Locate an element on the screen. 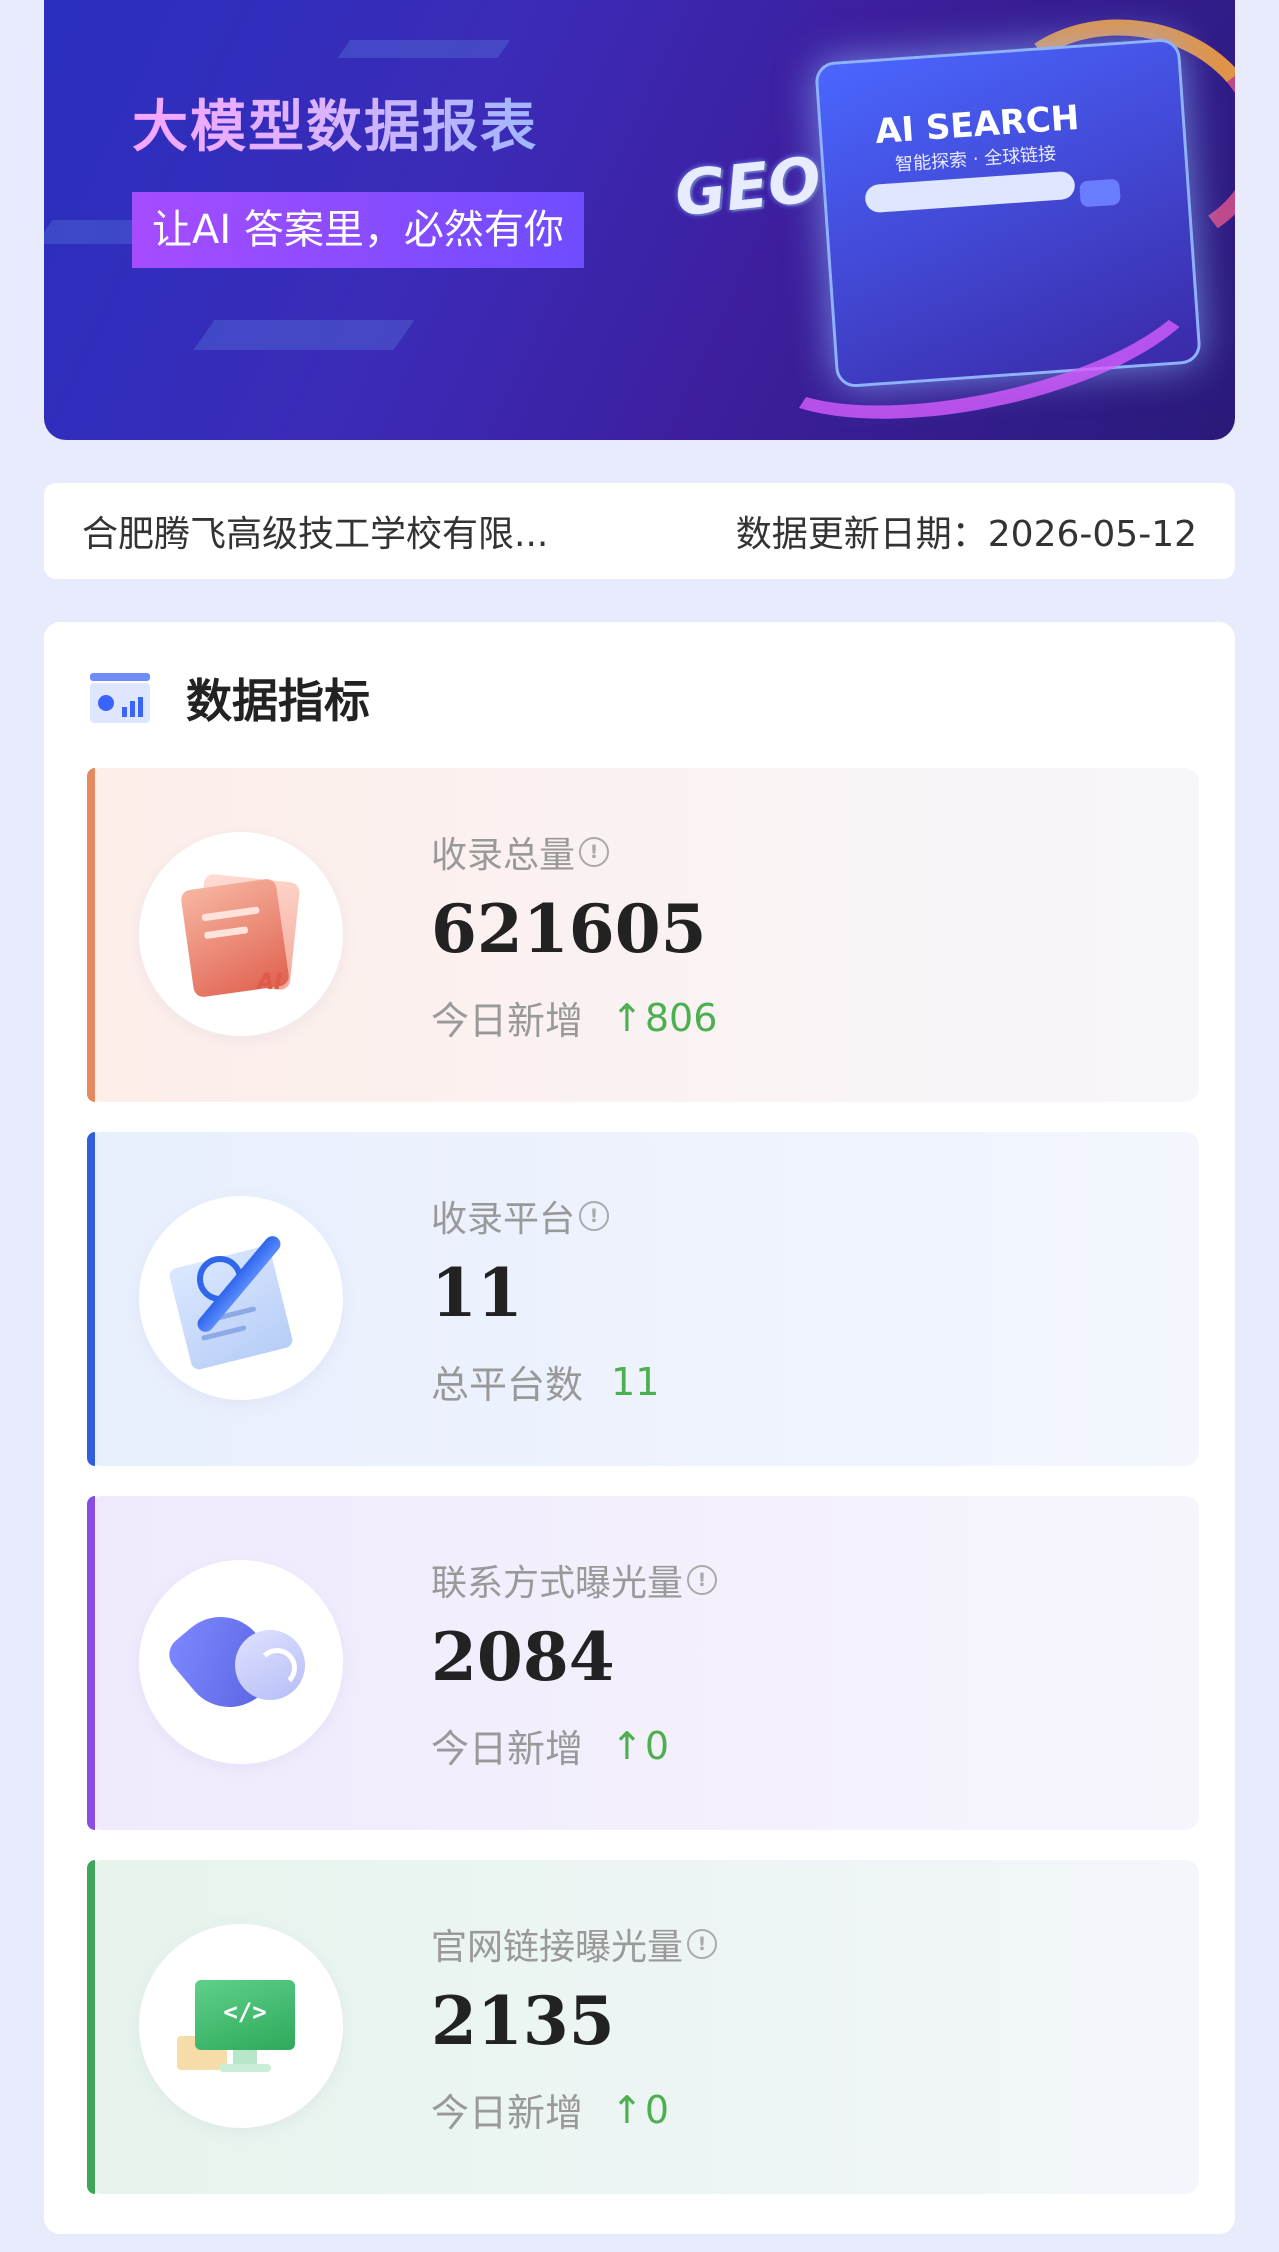 This screenshot has height=2252, width=1279. metric-sub: 总平台数 11 is located at coordinates (545, 1381).